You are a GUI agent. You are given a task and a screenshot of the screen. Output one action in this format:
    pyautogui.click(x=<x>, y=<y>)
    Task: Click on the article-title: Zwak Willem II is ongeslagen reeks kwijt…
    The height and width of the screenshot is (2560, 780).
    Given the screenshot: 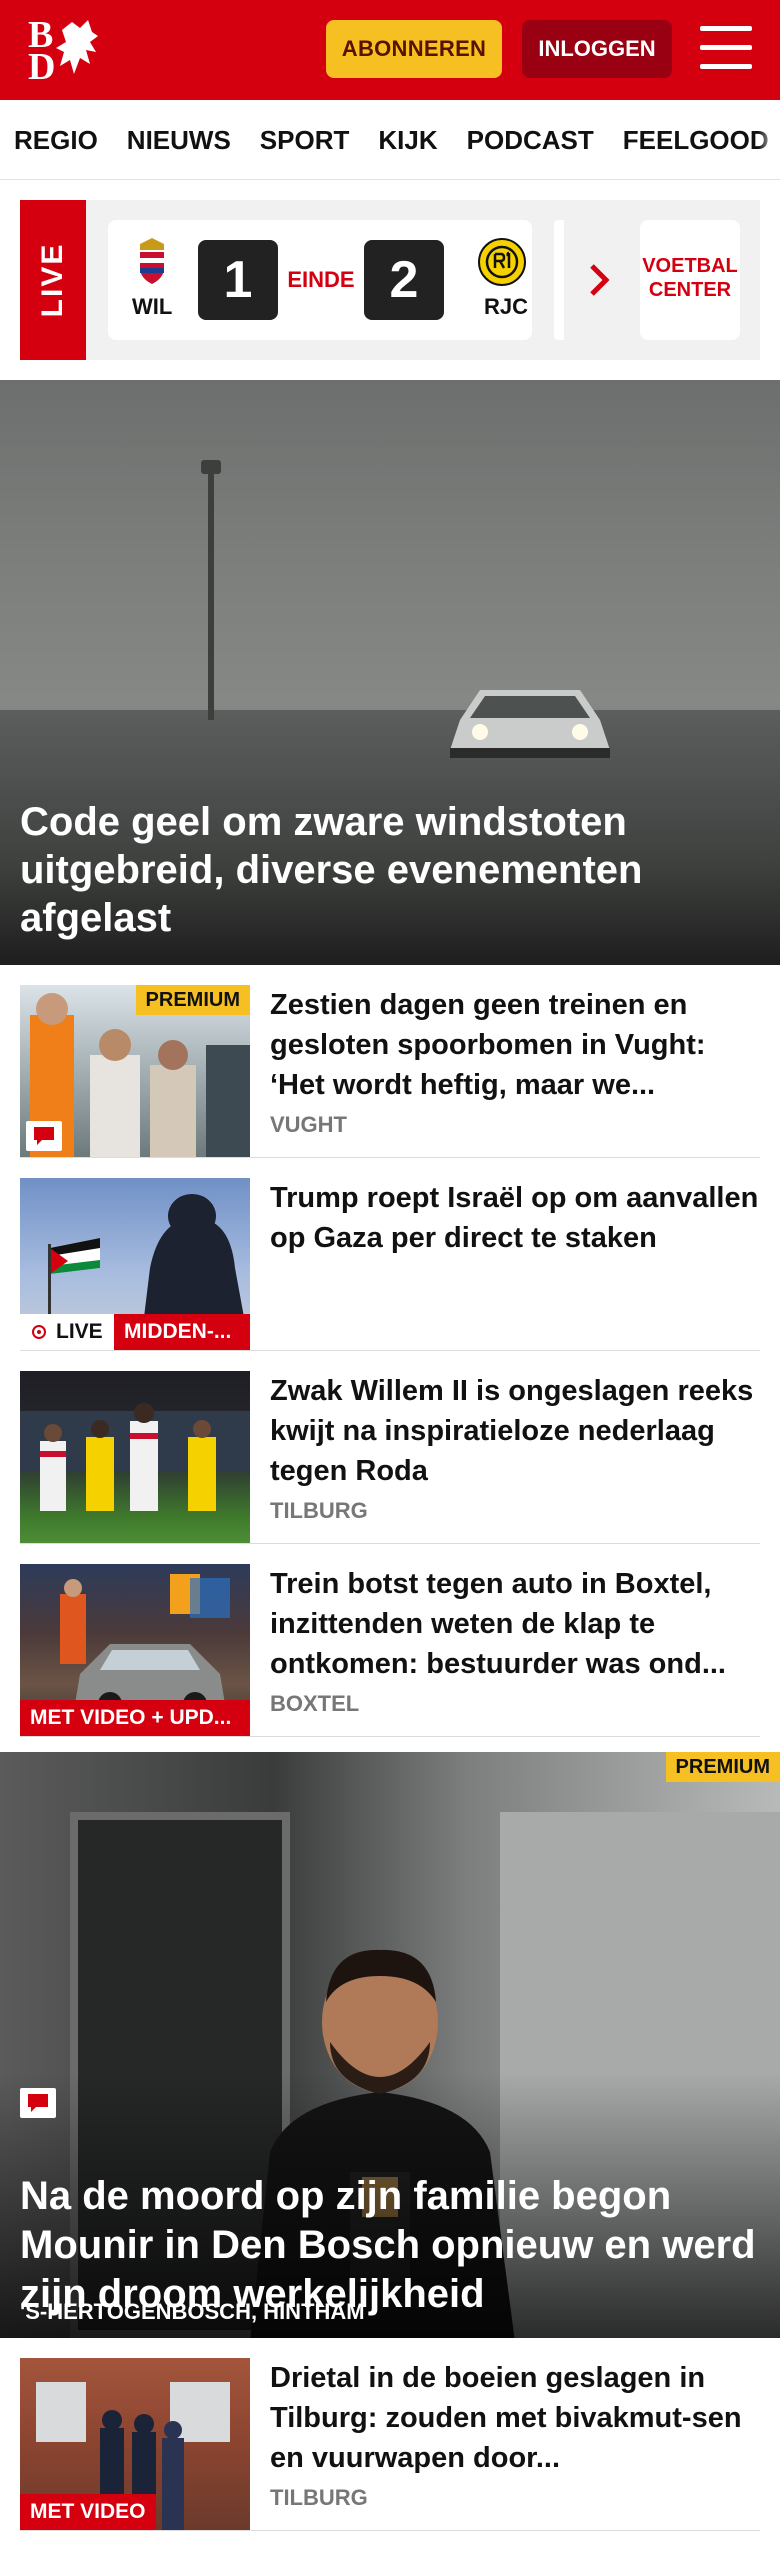 What is the action you would take?
    pyautogui.click(x=515, y=1431)
    